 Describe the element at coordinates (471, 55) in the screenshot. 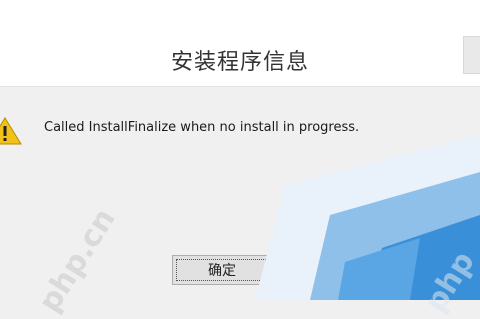

I see `close-button` at that location.